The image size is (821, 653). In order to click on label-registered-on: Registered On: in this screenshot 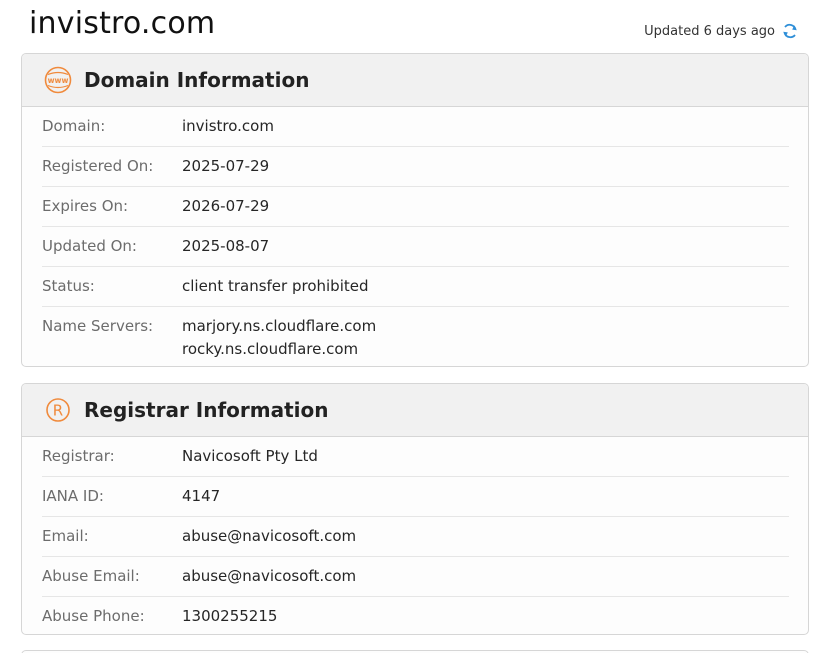, I will do `click(98, 166)`.